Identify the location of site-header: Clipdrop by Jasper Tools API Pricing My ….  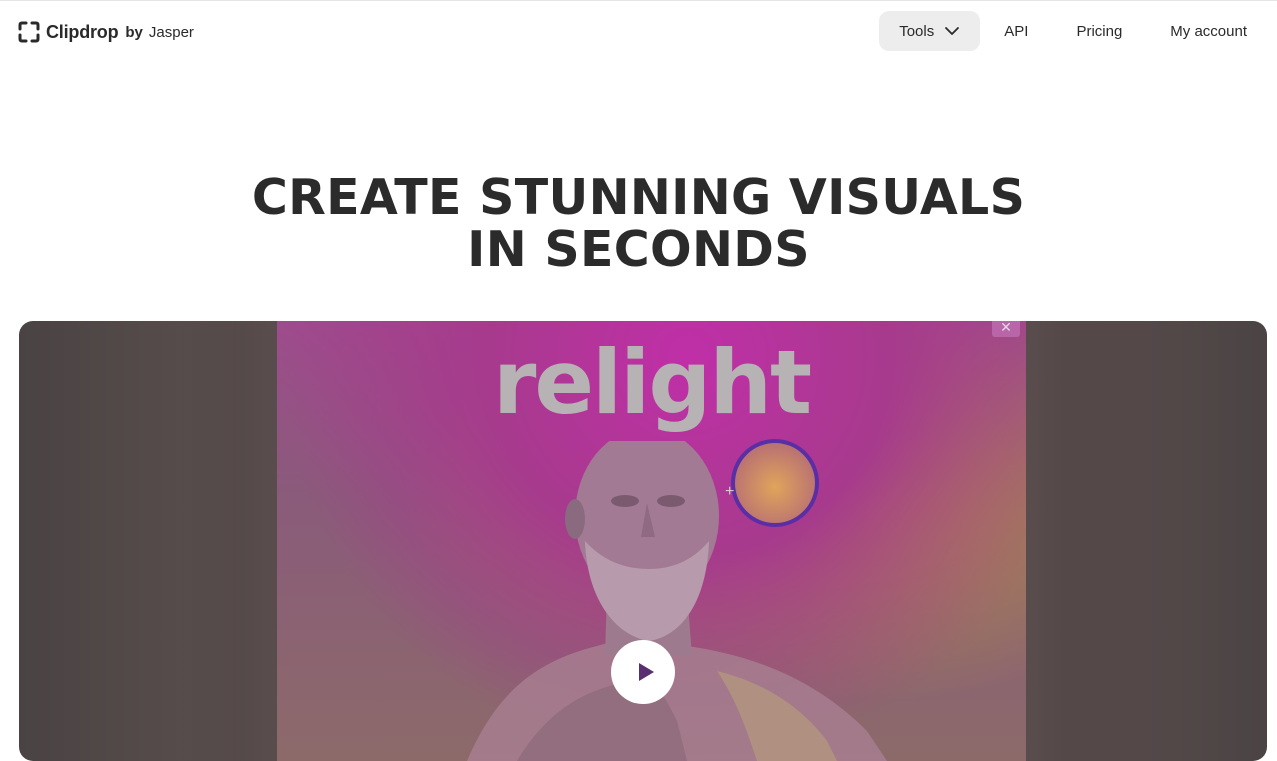
(638, 31).